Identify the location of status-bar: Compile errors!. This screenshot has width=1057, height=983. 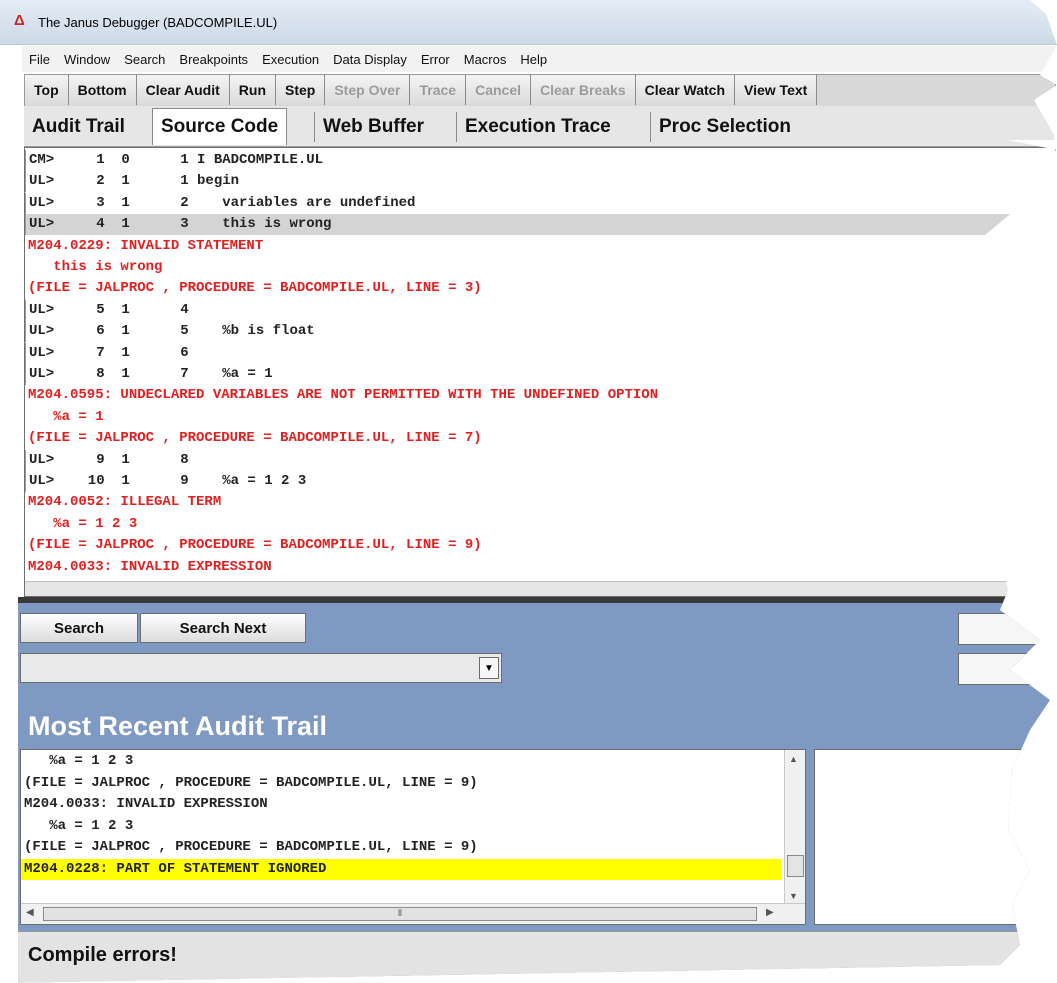
(537, 957).